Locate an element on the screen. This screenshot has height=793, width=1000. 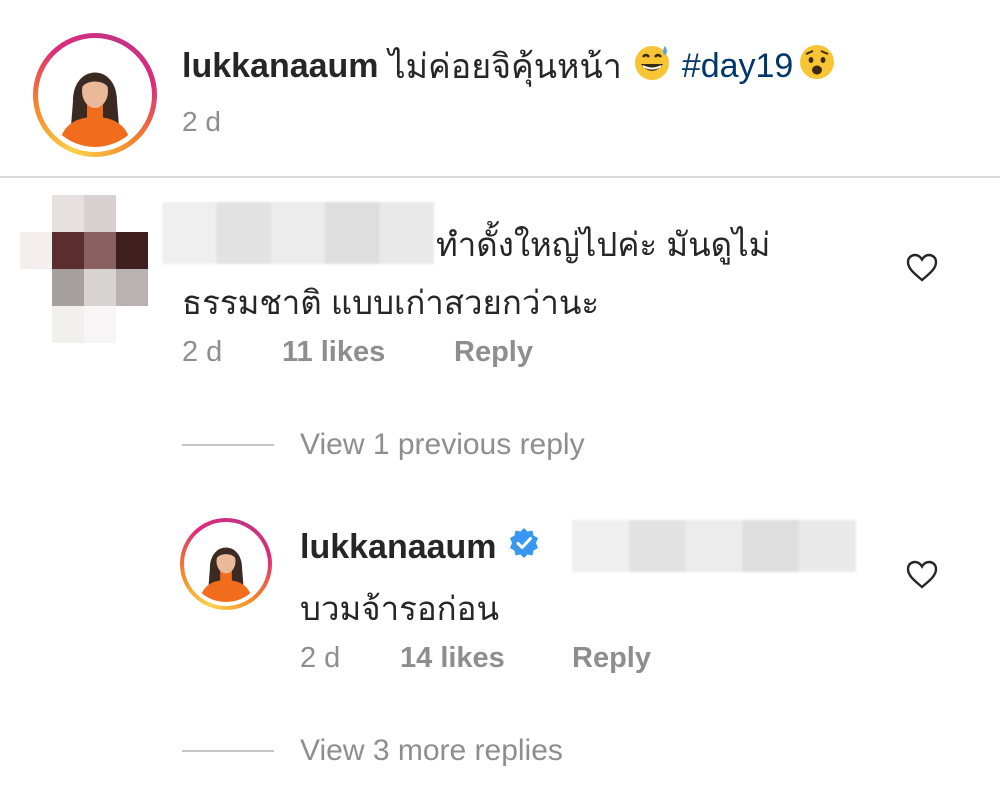
view-previous-replies-label: View 1 previous reply is located at coordinates (442, 445).